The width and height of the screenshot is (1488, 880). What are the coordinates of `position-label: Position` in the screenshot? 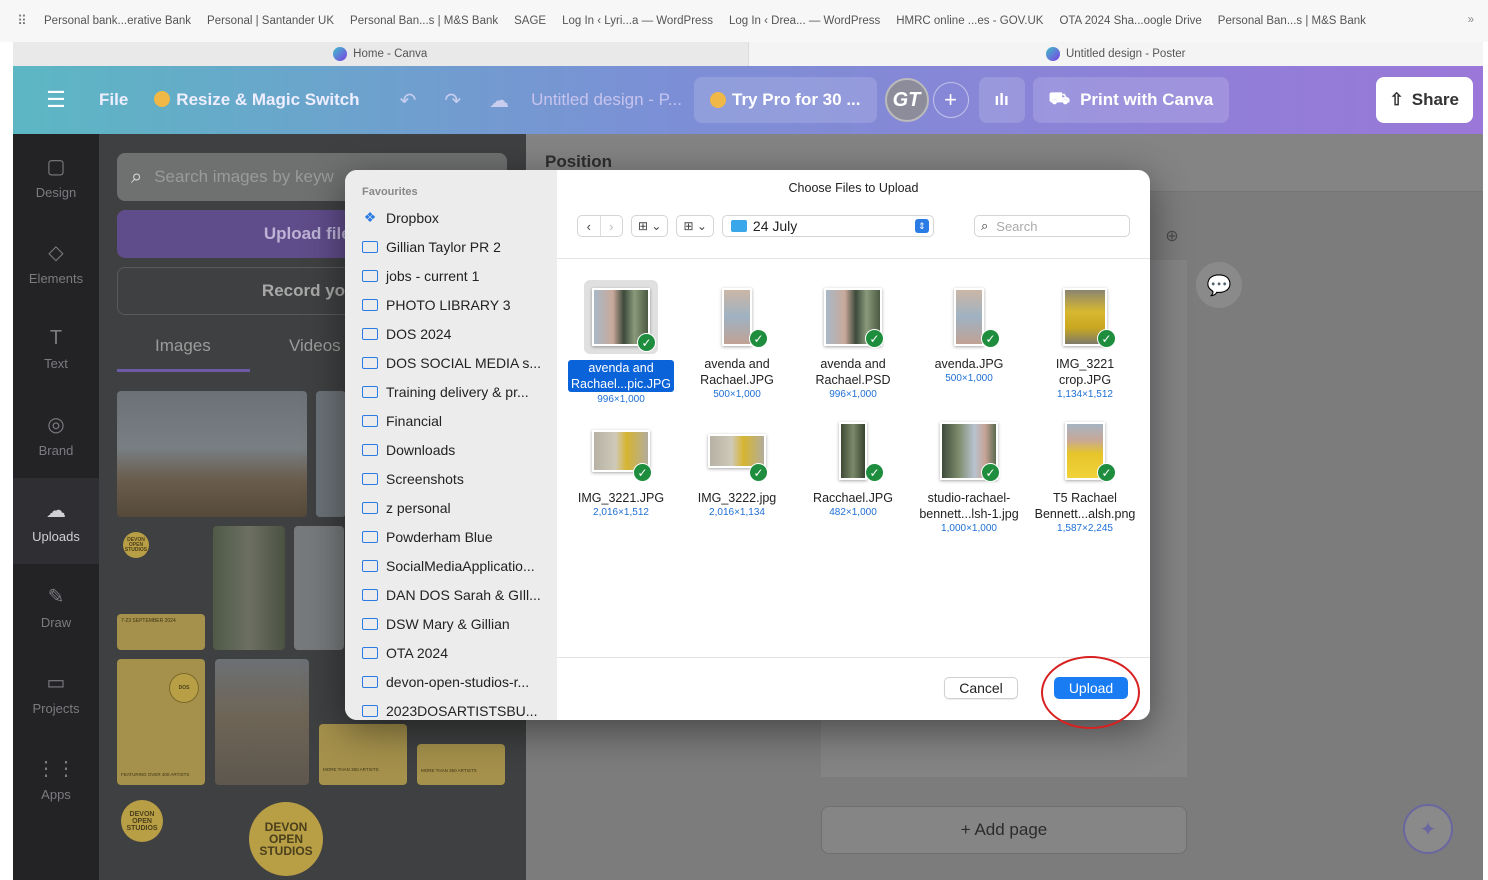 It's located at (578, 162).